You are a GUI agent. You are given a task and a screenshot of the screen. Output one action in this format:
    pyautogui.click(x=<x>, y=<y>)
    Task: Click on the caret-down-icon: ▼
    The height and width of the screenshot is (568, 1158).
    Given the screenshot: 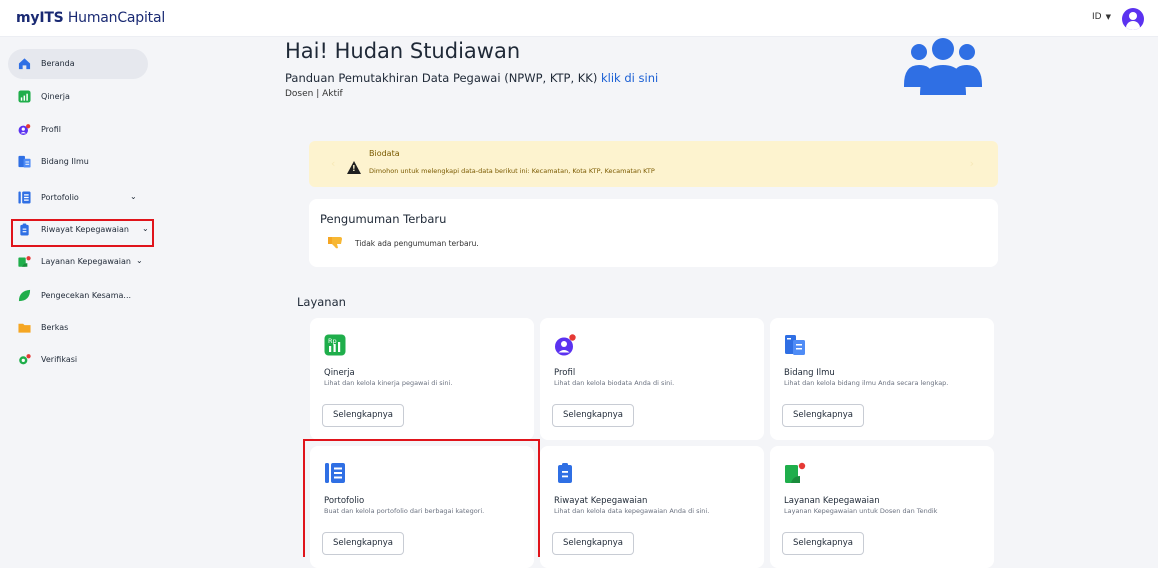 What is the action you would take?
    pyautogui.click(x=1108, y=17)
    